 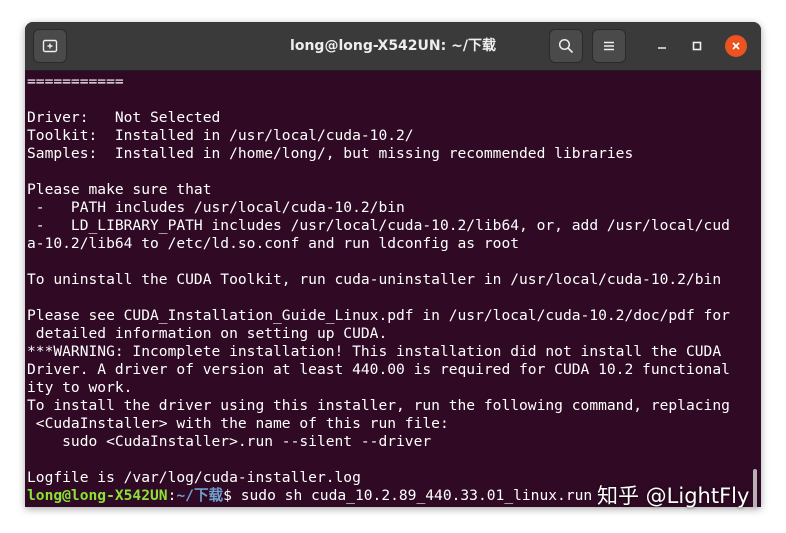 I want to click on maximize-icon, so click(x=697, y=46).